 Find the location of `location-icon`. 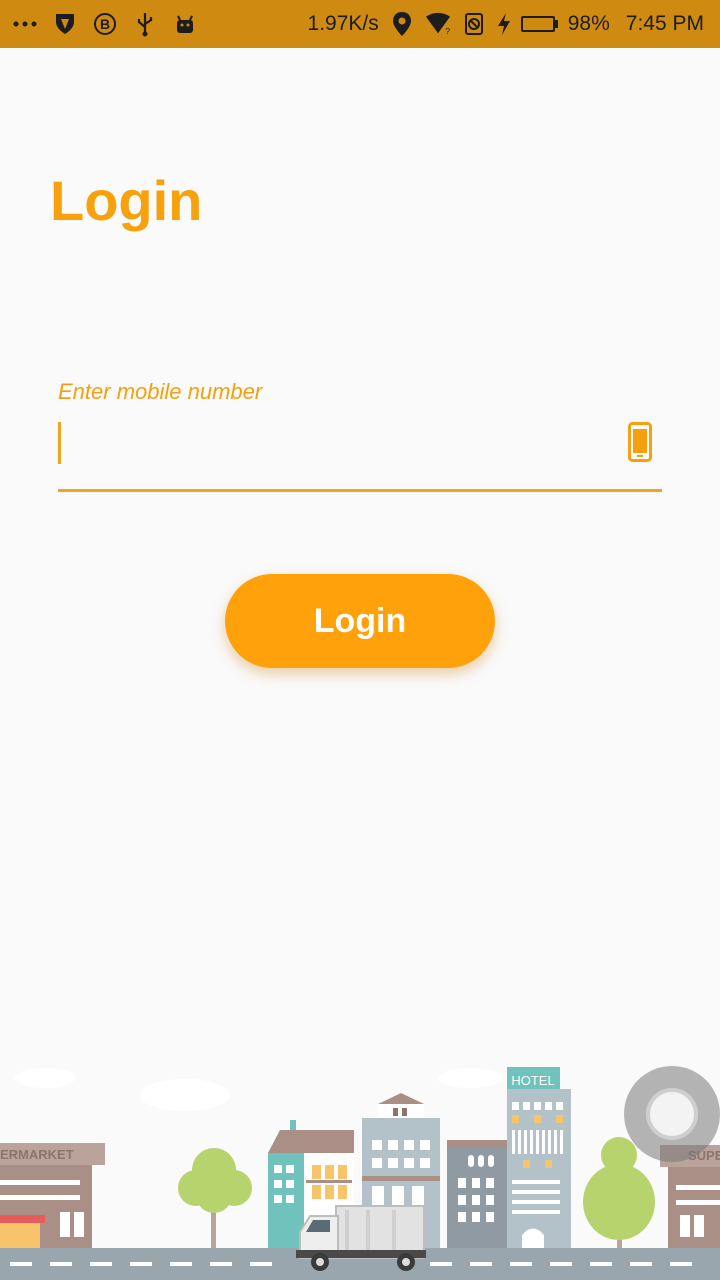

location-icon is located at coordinates (402, 24).